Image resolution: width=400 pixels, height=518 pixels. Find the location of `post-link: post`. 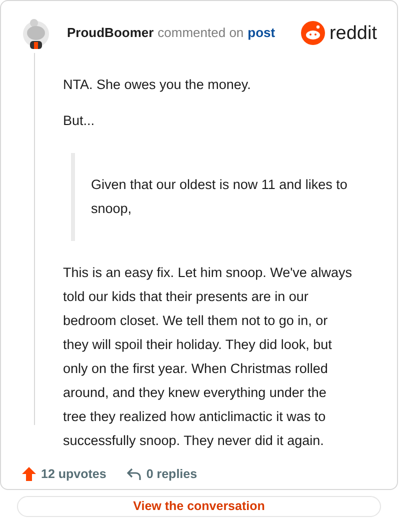

post-link: post is located at coordinates (262, 33).